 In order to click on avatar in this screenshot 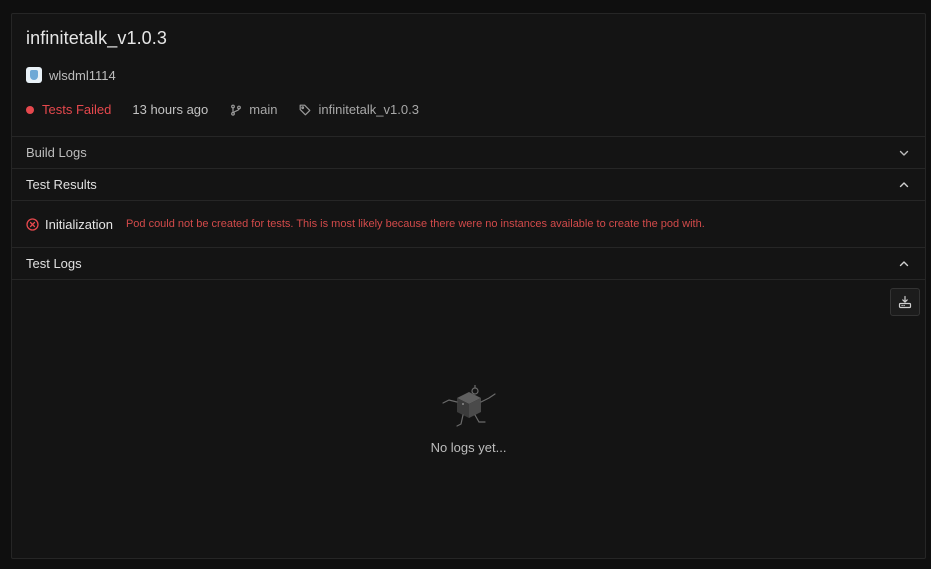, I will do `click(34, 75)`.